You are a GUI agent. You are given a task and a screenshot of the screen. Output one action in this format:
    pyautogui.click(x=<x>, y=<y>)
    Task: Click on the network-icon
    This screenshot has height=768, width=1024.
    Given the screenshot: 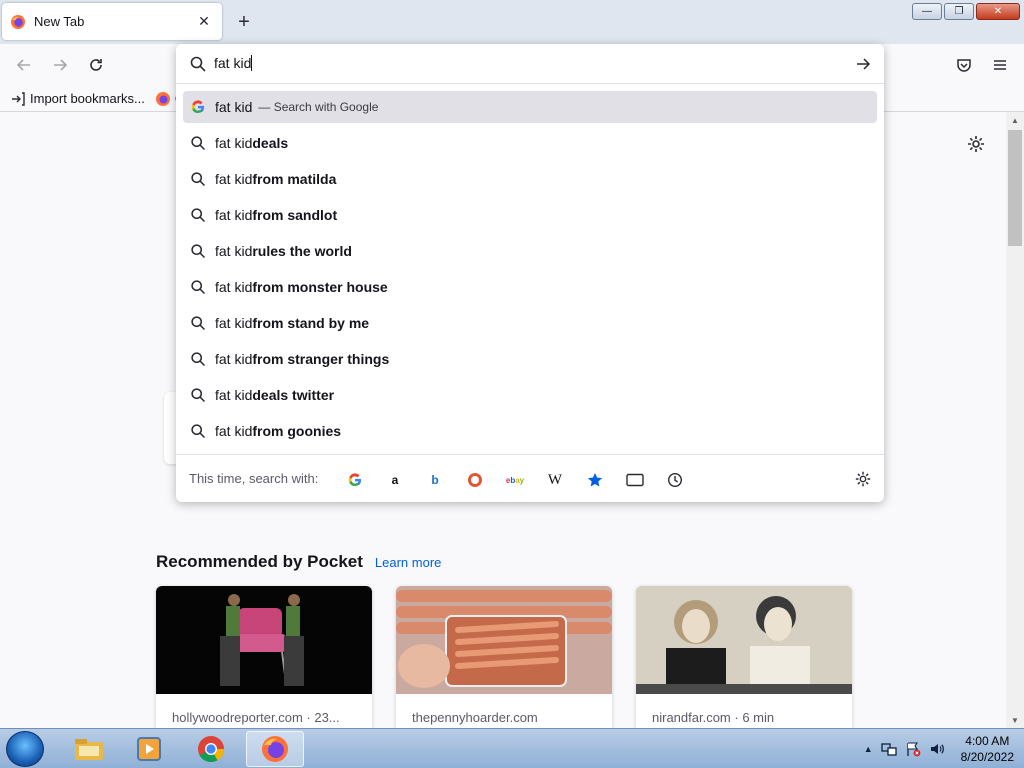 What is the action you would take?
    pyautogui.click(x=888, y=749)
    